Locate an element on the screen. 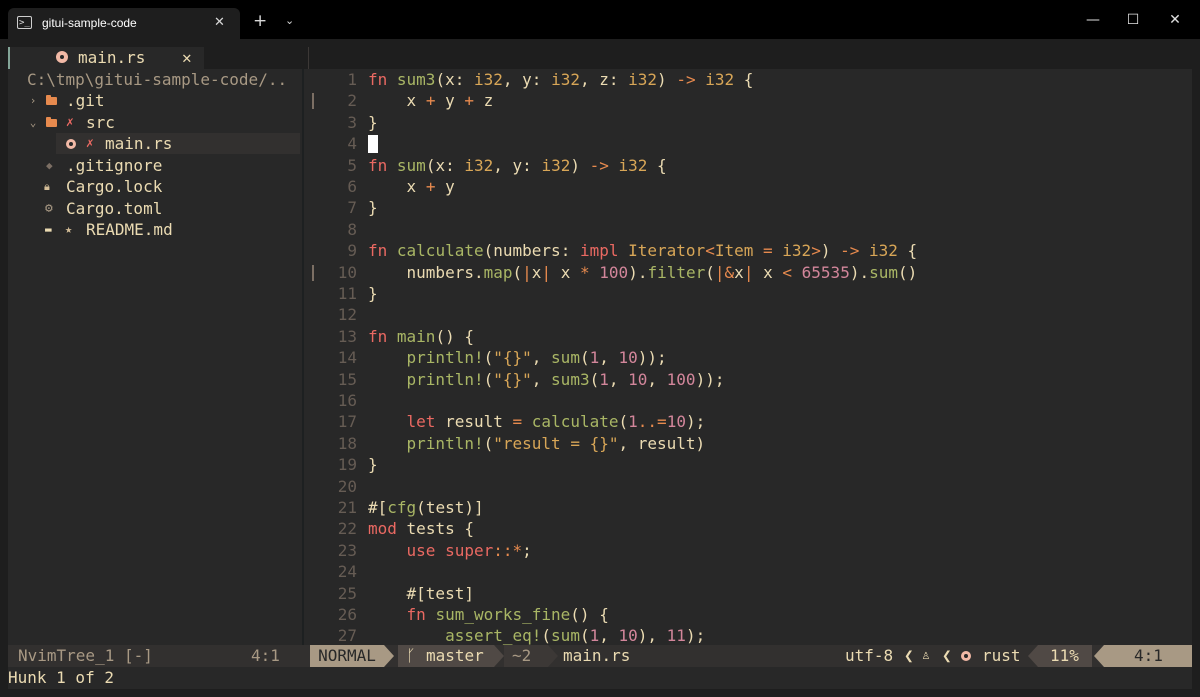 This screenshot has width=1200, height=697. code-line: 14 println!("{}", sum(1, 10)); is located at coordinates (748, 357).